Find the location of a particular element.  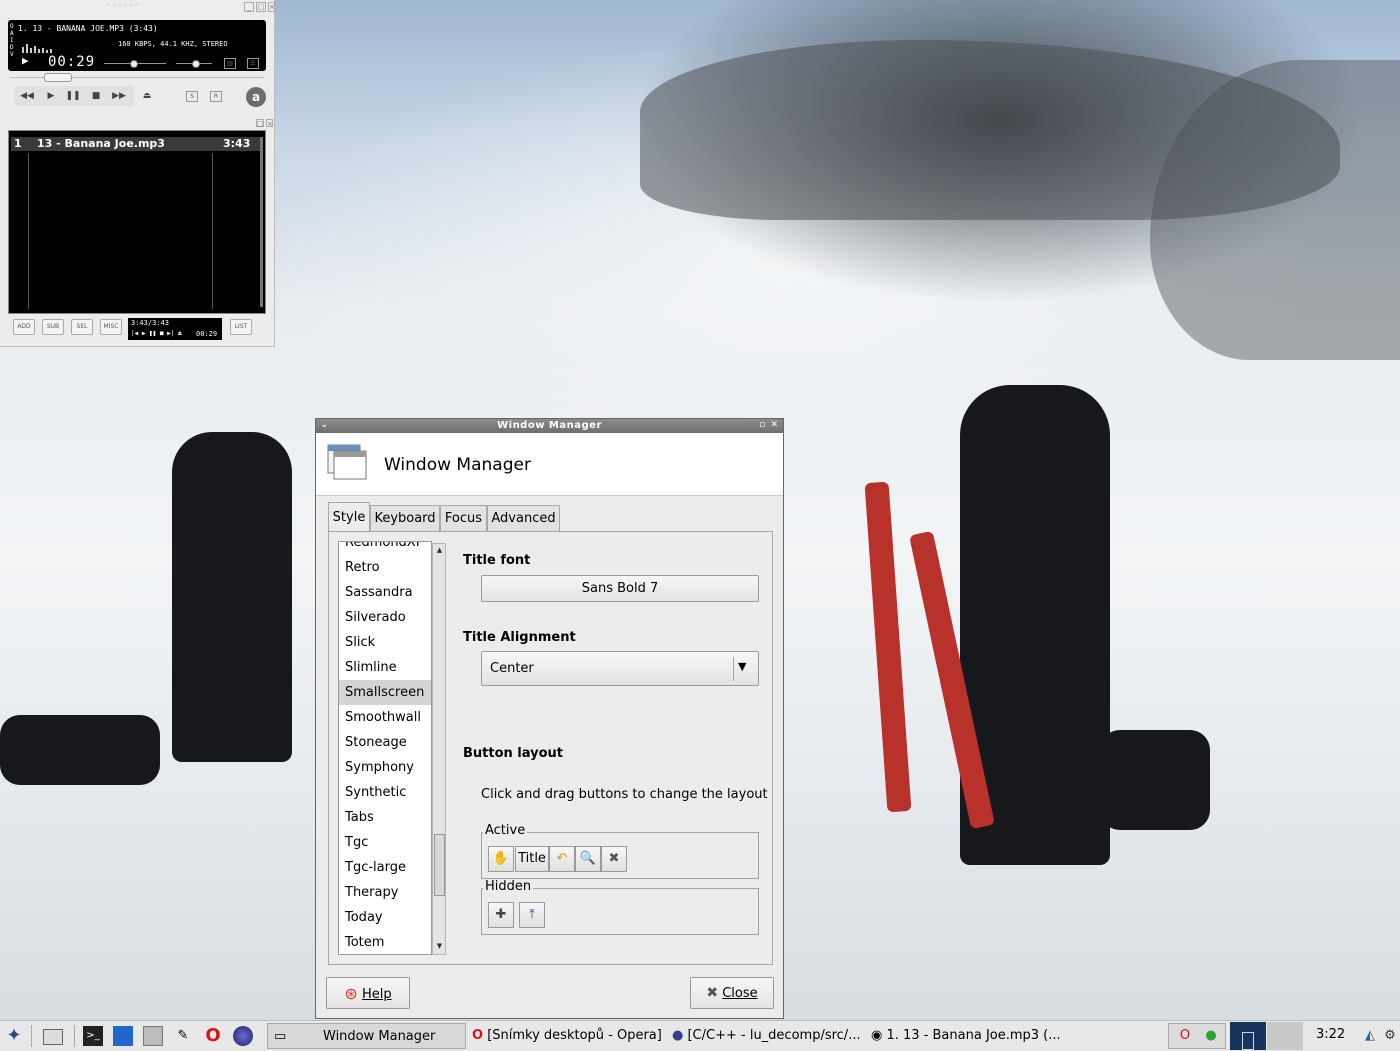

title-layout-button: Title is located at coordinates (532, 859).